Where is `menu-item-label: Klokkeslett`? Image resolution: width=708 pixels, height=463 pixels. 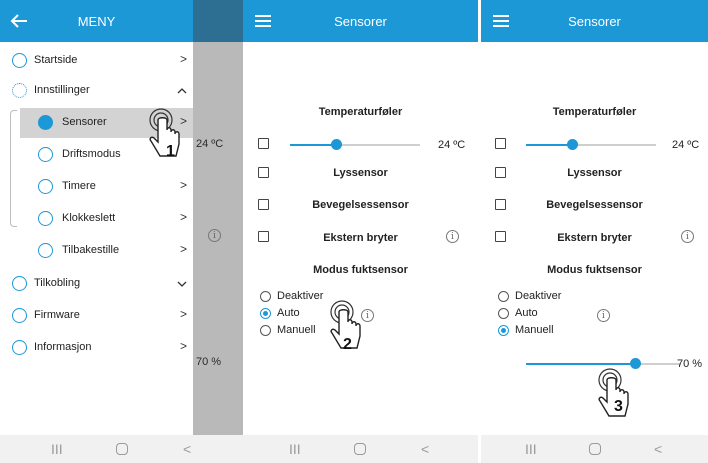 menu-item-label: Klokkeslett is located at coordinates (89, 218).